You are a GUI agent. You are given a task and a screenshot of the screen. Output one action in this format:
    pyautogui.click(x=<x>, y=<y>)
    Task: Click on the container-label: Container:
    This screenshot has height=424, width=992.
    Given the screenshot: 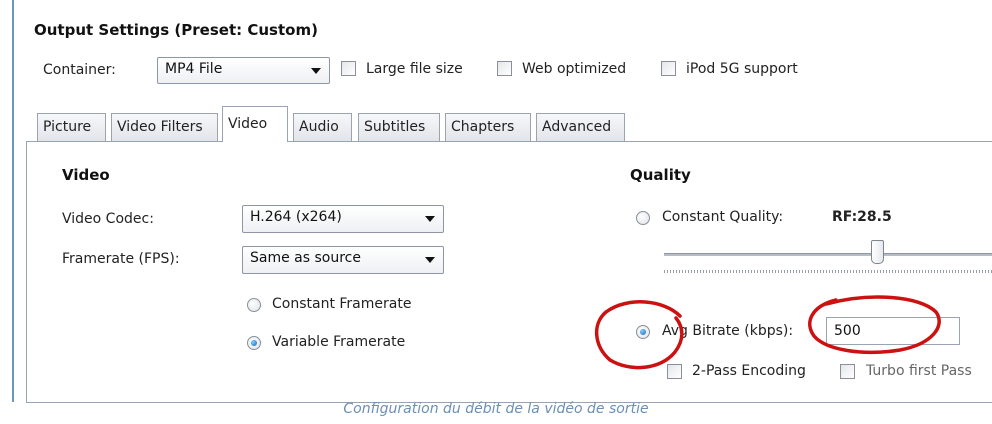 What is the action you would take?
    pyautogui.click(x=79, y=70)
    